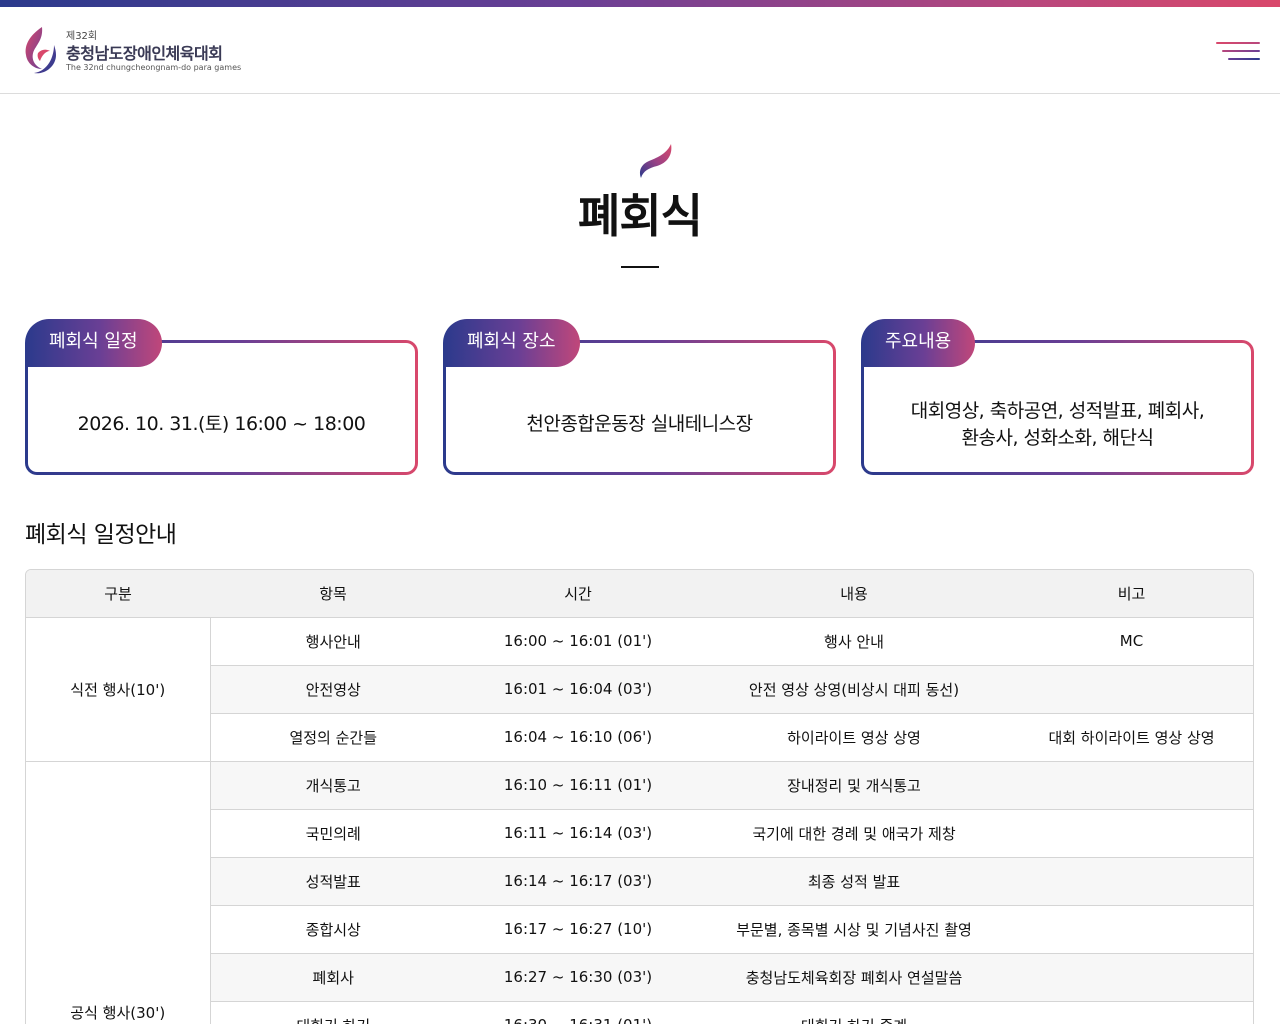 The height and width of the screenshot is (1024, 1280). I want to click on flame-logo-icon, so click(40, 50).